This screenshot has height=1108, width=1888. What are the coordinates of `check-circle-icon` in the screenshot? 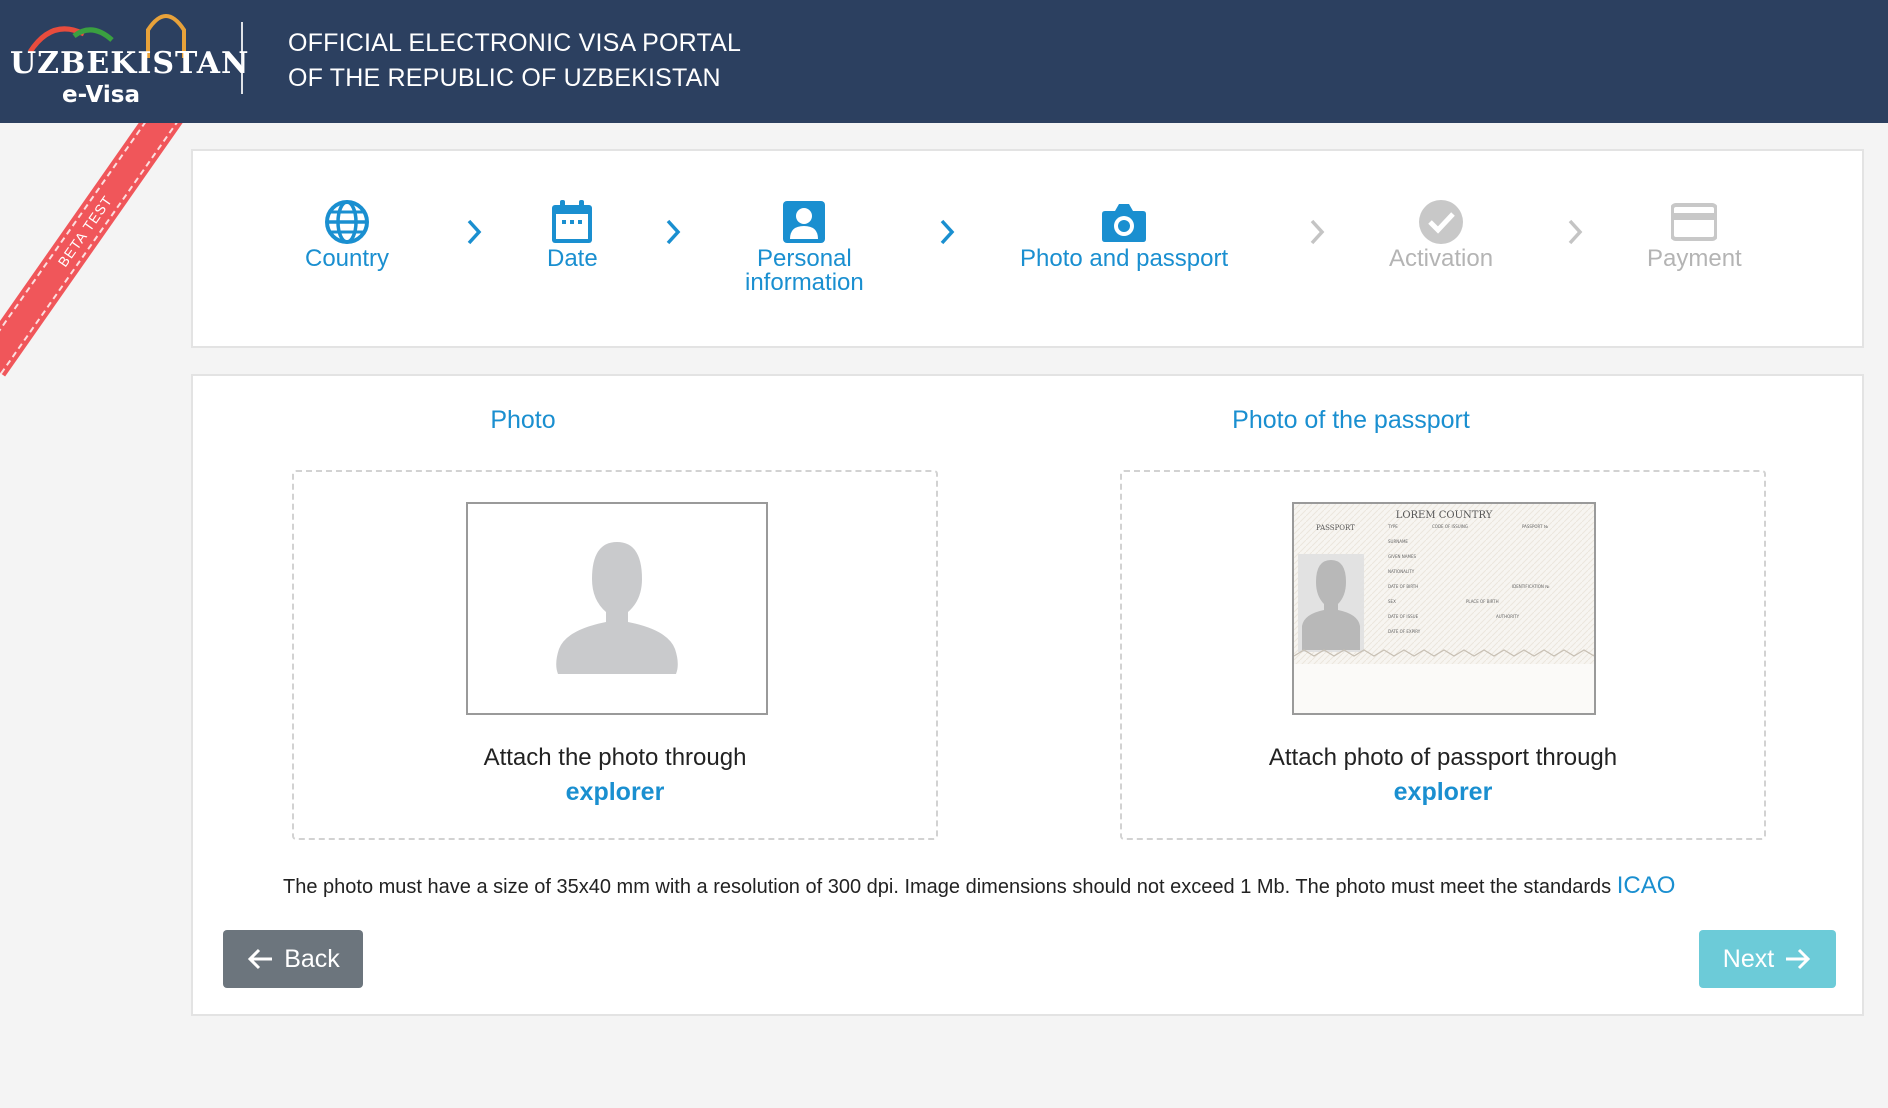 It's located at (1441, 222).